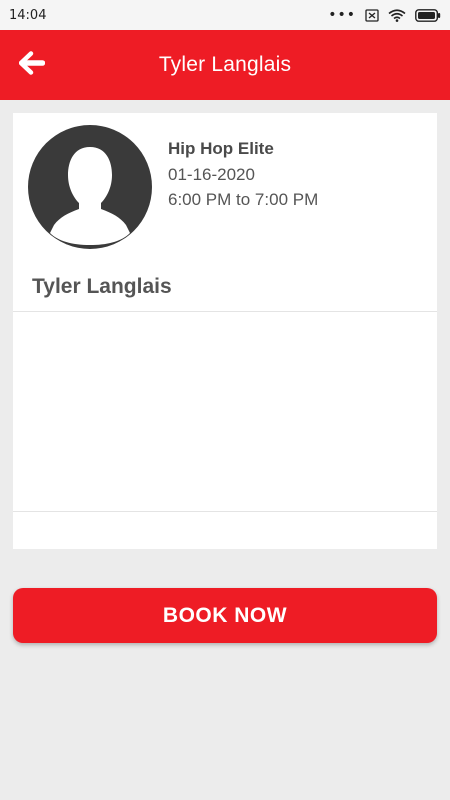 This screenshot has width=450, height=800. What do you see at coordinates (225, 511) in the screenshot?
I see `divider` at bounding box center [225, 511].